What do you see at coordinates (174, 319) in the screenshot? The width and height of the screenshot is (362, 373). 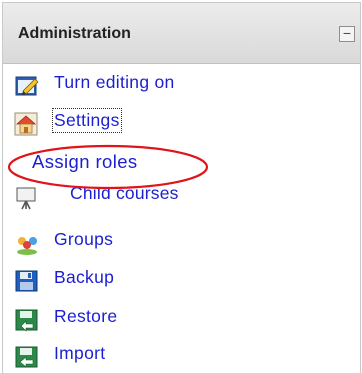 I see `menu-item-restore: Restore` at bounding box center [174, 319].